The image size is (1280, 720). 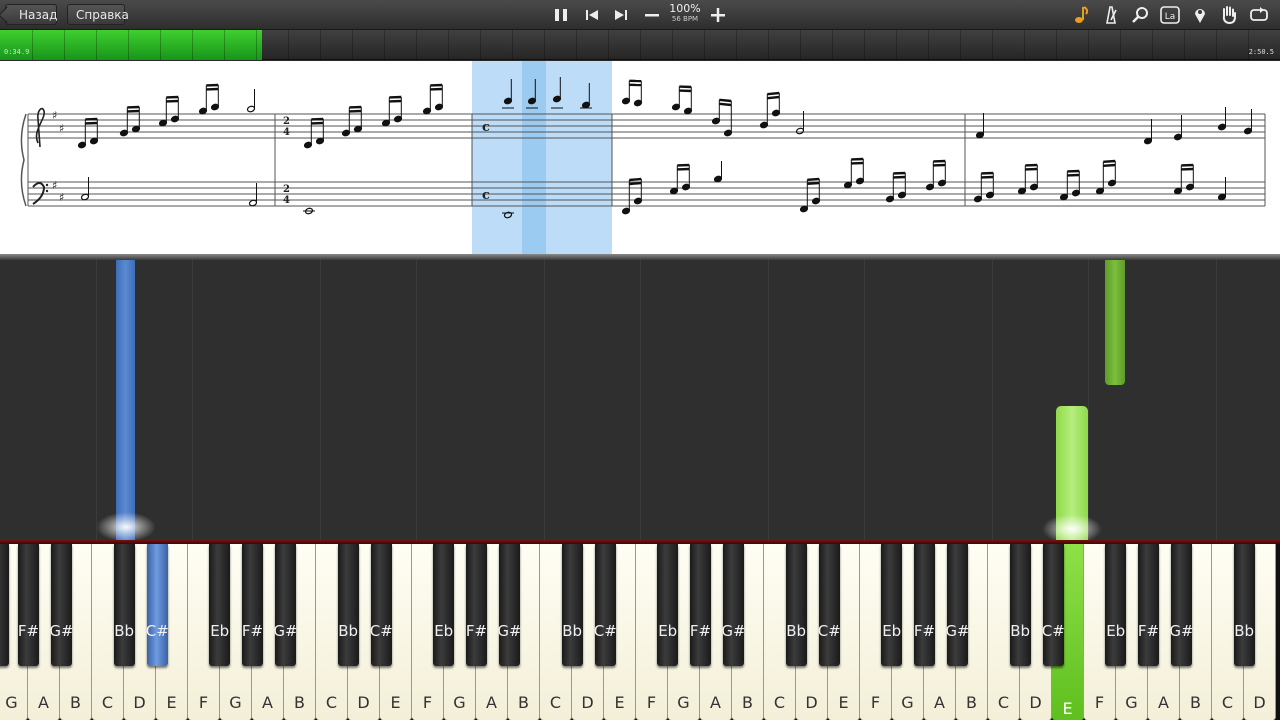 I want to click on black-key, so click(x=4, y=605).